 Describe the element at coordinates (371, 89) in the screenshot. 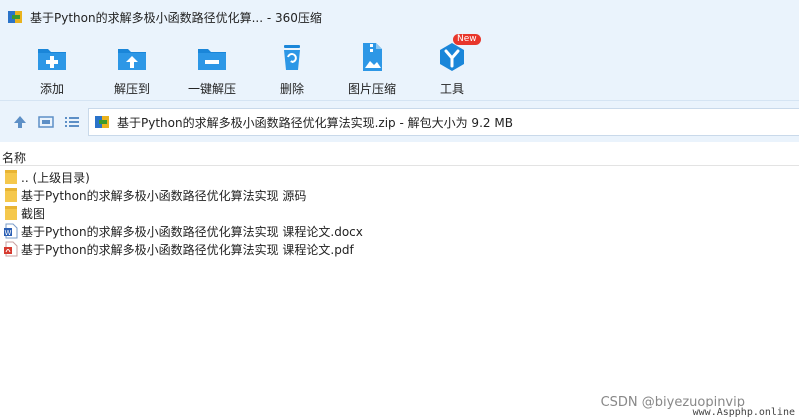

I see `image-compress-label: 图片压缩` at that location.